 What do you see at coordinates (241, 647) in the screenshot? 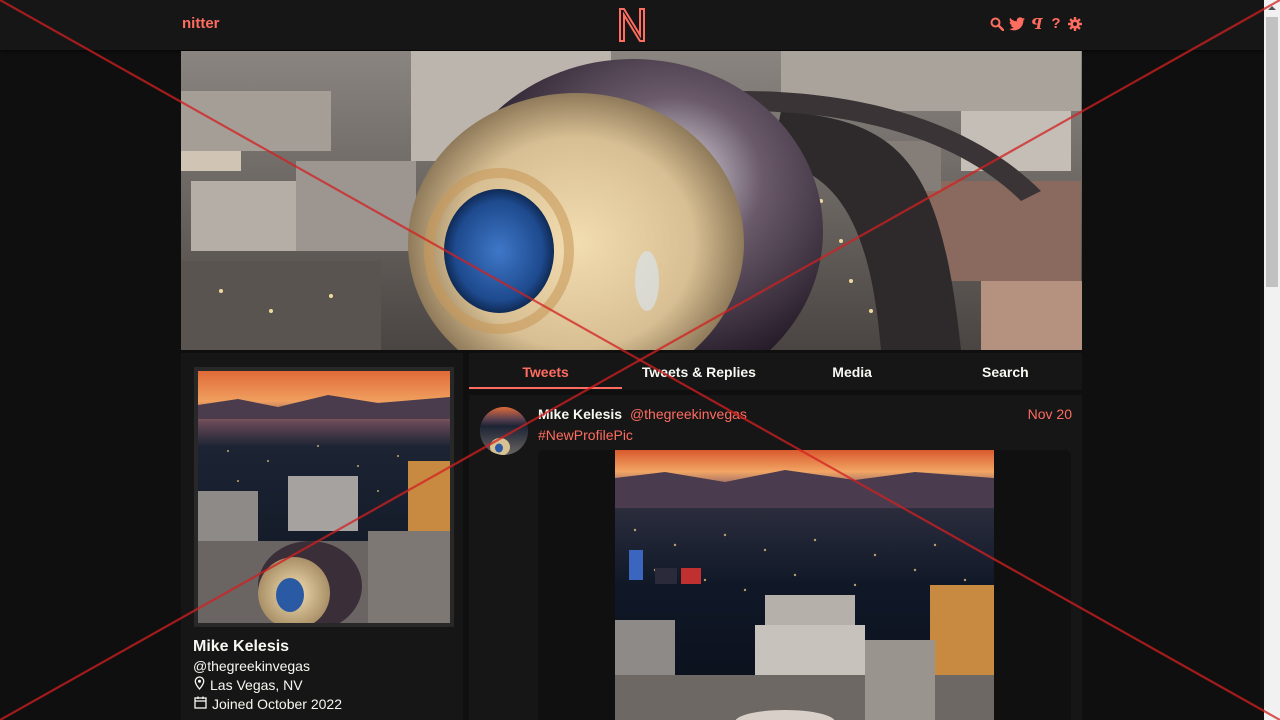
I see `profile-fullname: Mike Kelesis` at bounding box center [241, 647].